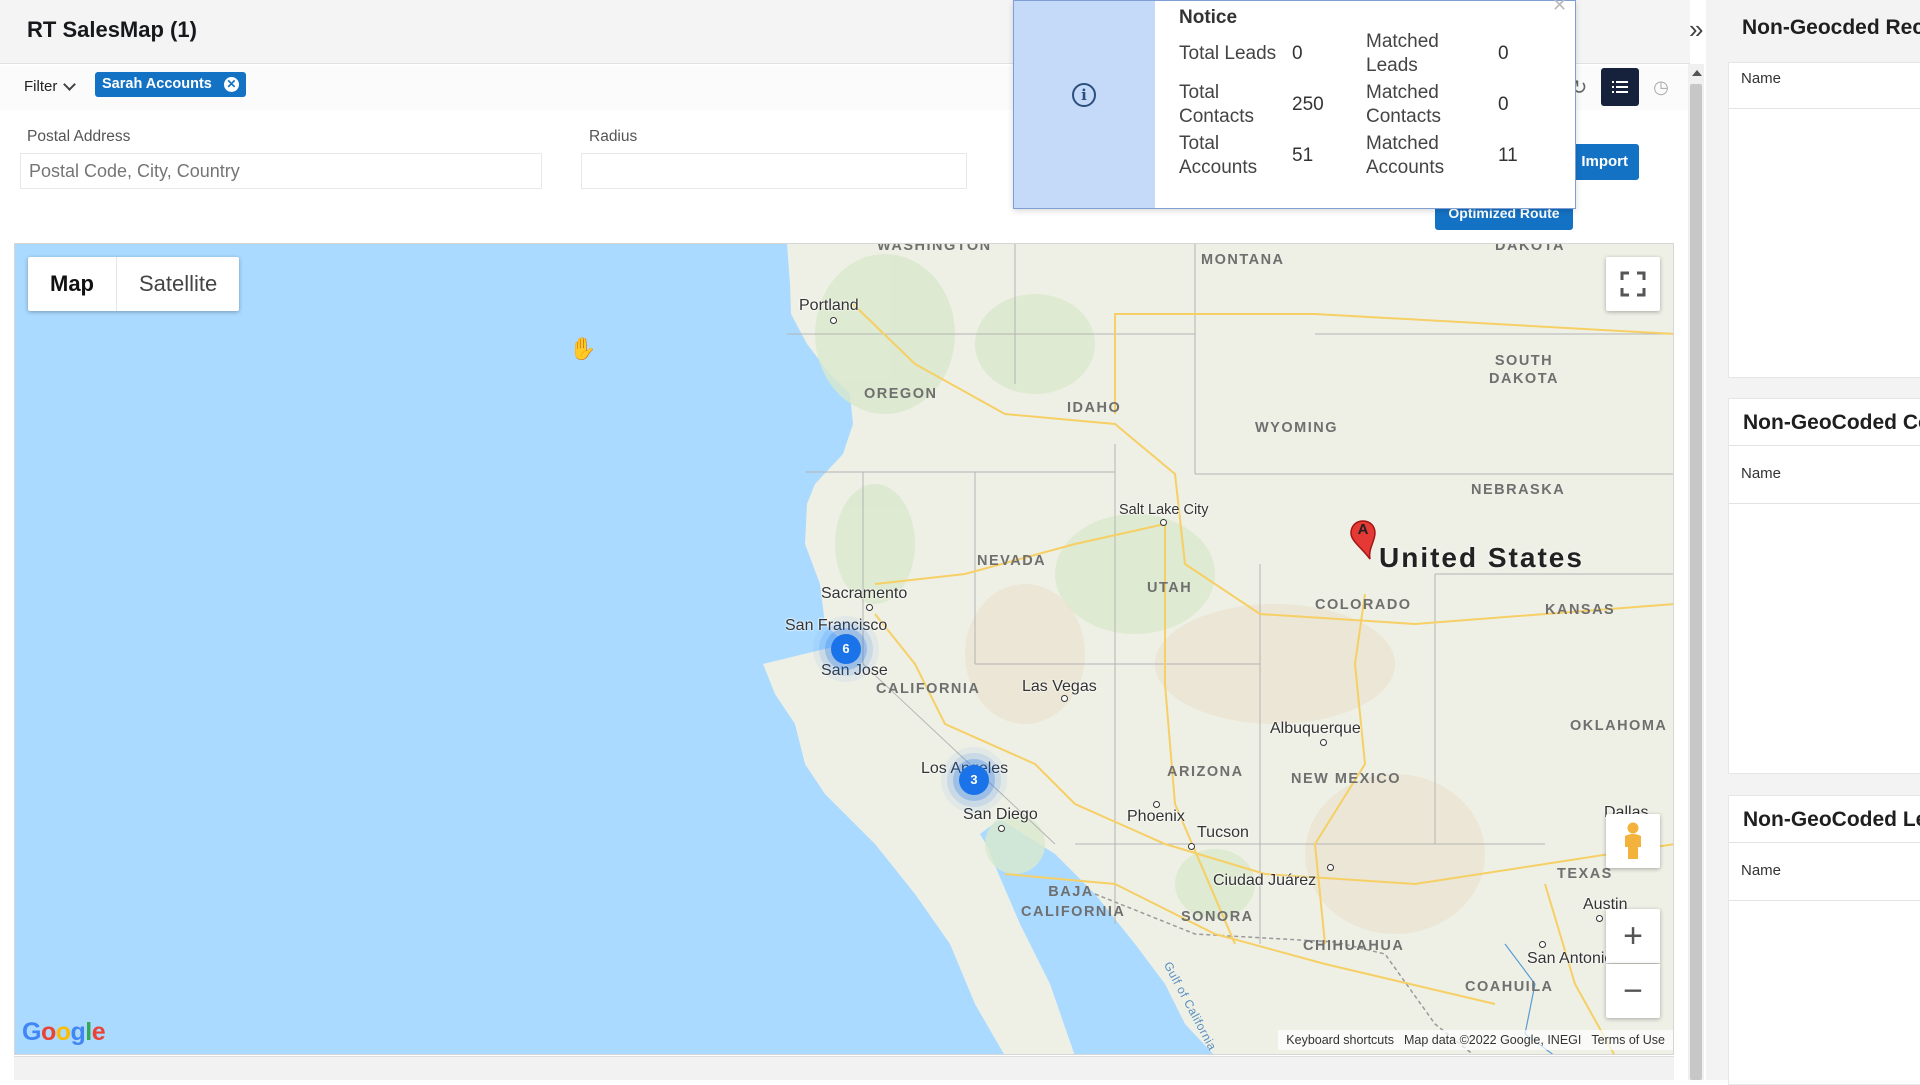  What do you see at coordinates (41, 86) in the screenshot?
I see `filter-label: Filter` at bounding box center [41, 86].